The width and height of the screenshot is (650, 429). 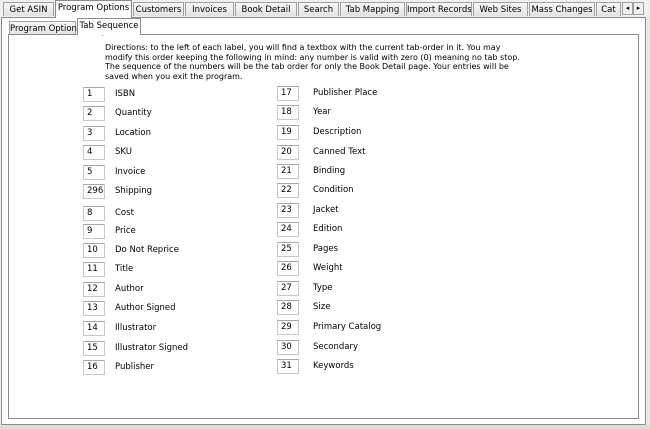 I want to click on field-label: Type, so click(x=323, y=288).